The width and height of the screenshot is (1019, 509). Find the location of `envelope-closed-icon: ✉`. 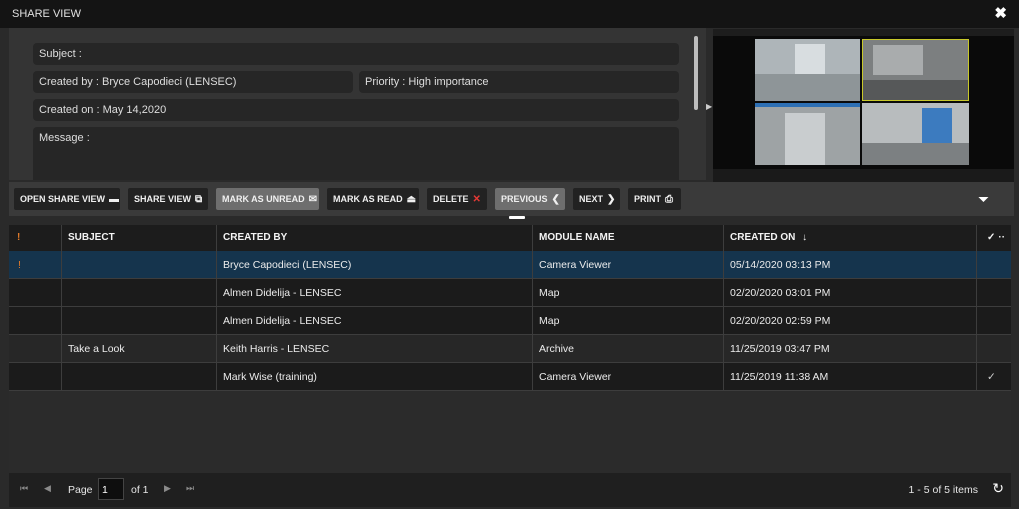

envelope-closed-icon: ✉ is located at coordinates (313, 199).